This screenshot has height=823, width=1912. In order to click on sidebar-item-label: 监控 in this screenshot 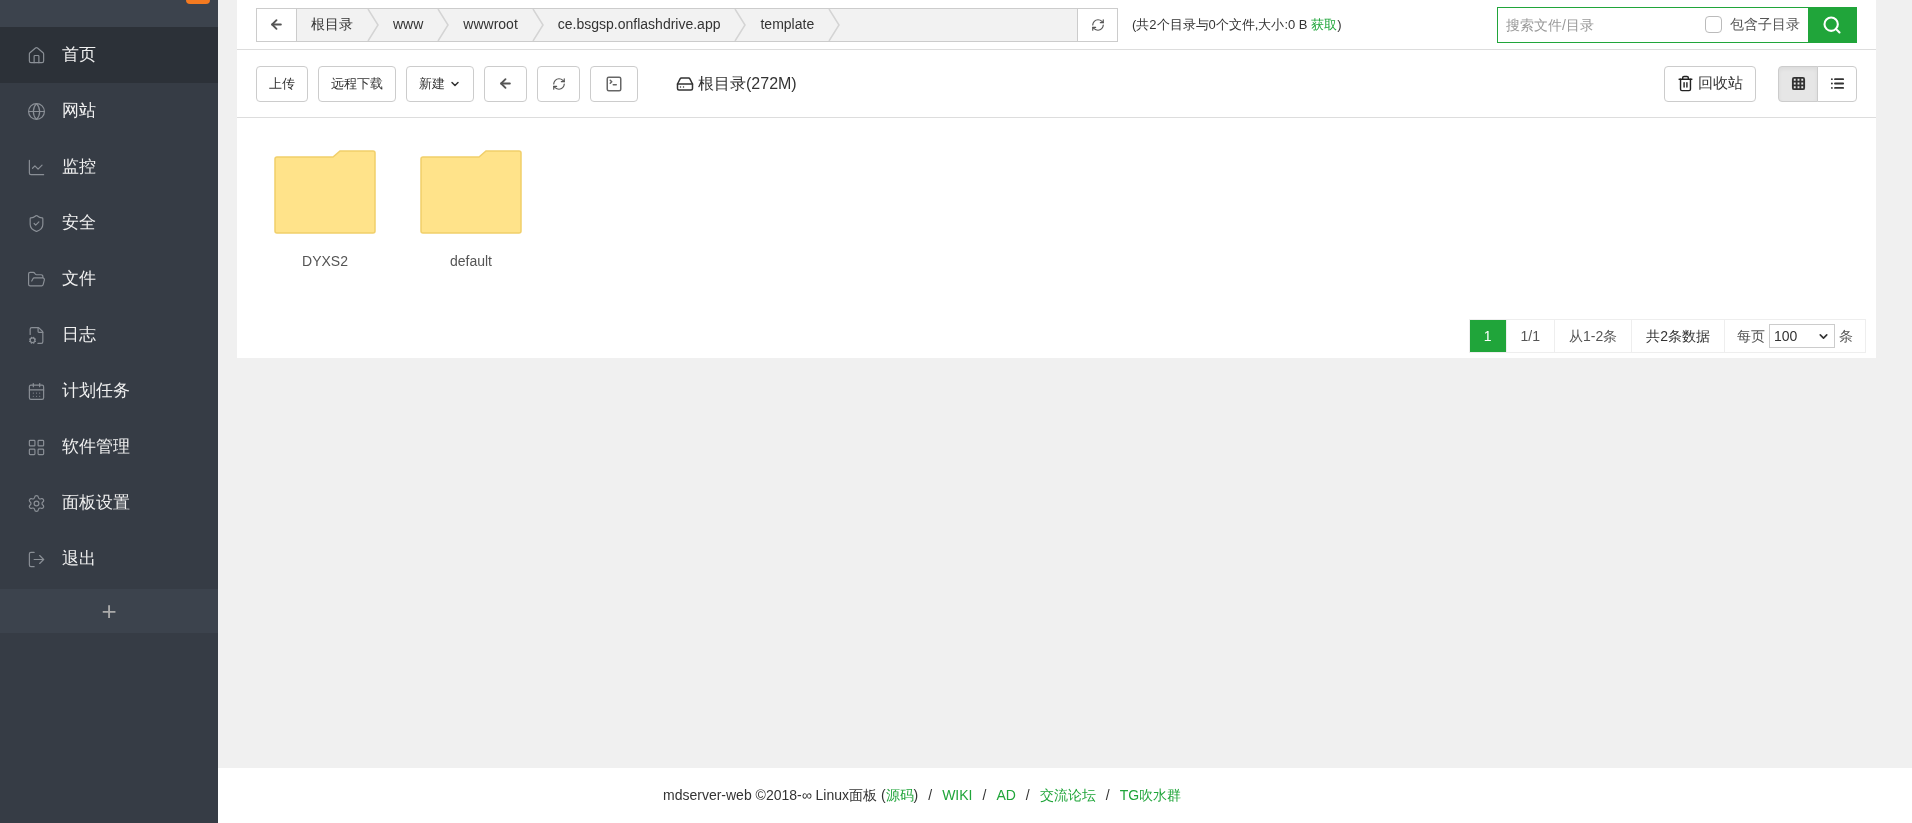, I will do `click(79, 167)`.